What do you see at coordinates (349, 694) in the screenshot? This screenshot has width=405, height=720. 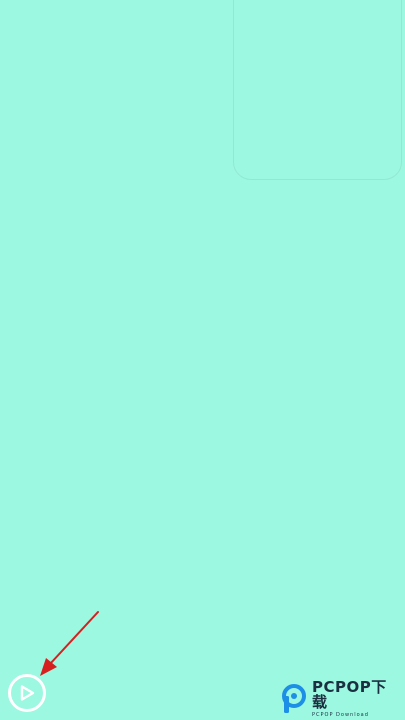 I see `watermark-text: PCPOP下载` at bounding box center [349, 694].